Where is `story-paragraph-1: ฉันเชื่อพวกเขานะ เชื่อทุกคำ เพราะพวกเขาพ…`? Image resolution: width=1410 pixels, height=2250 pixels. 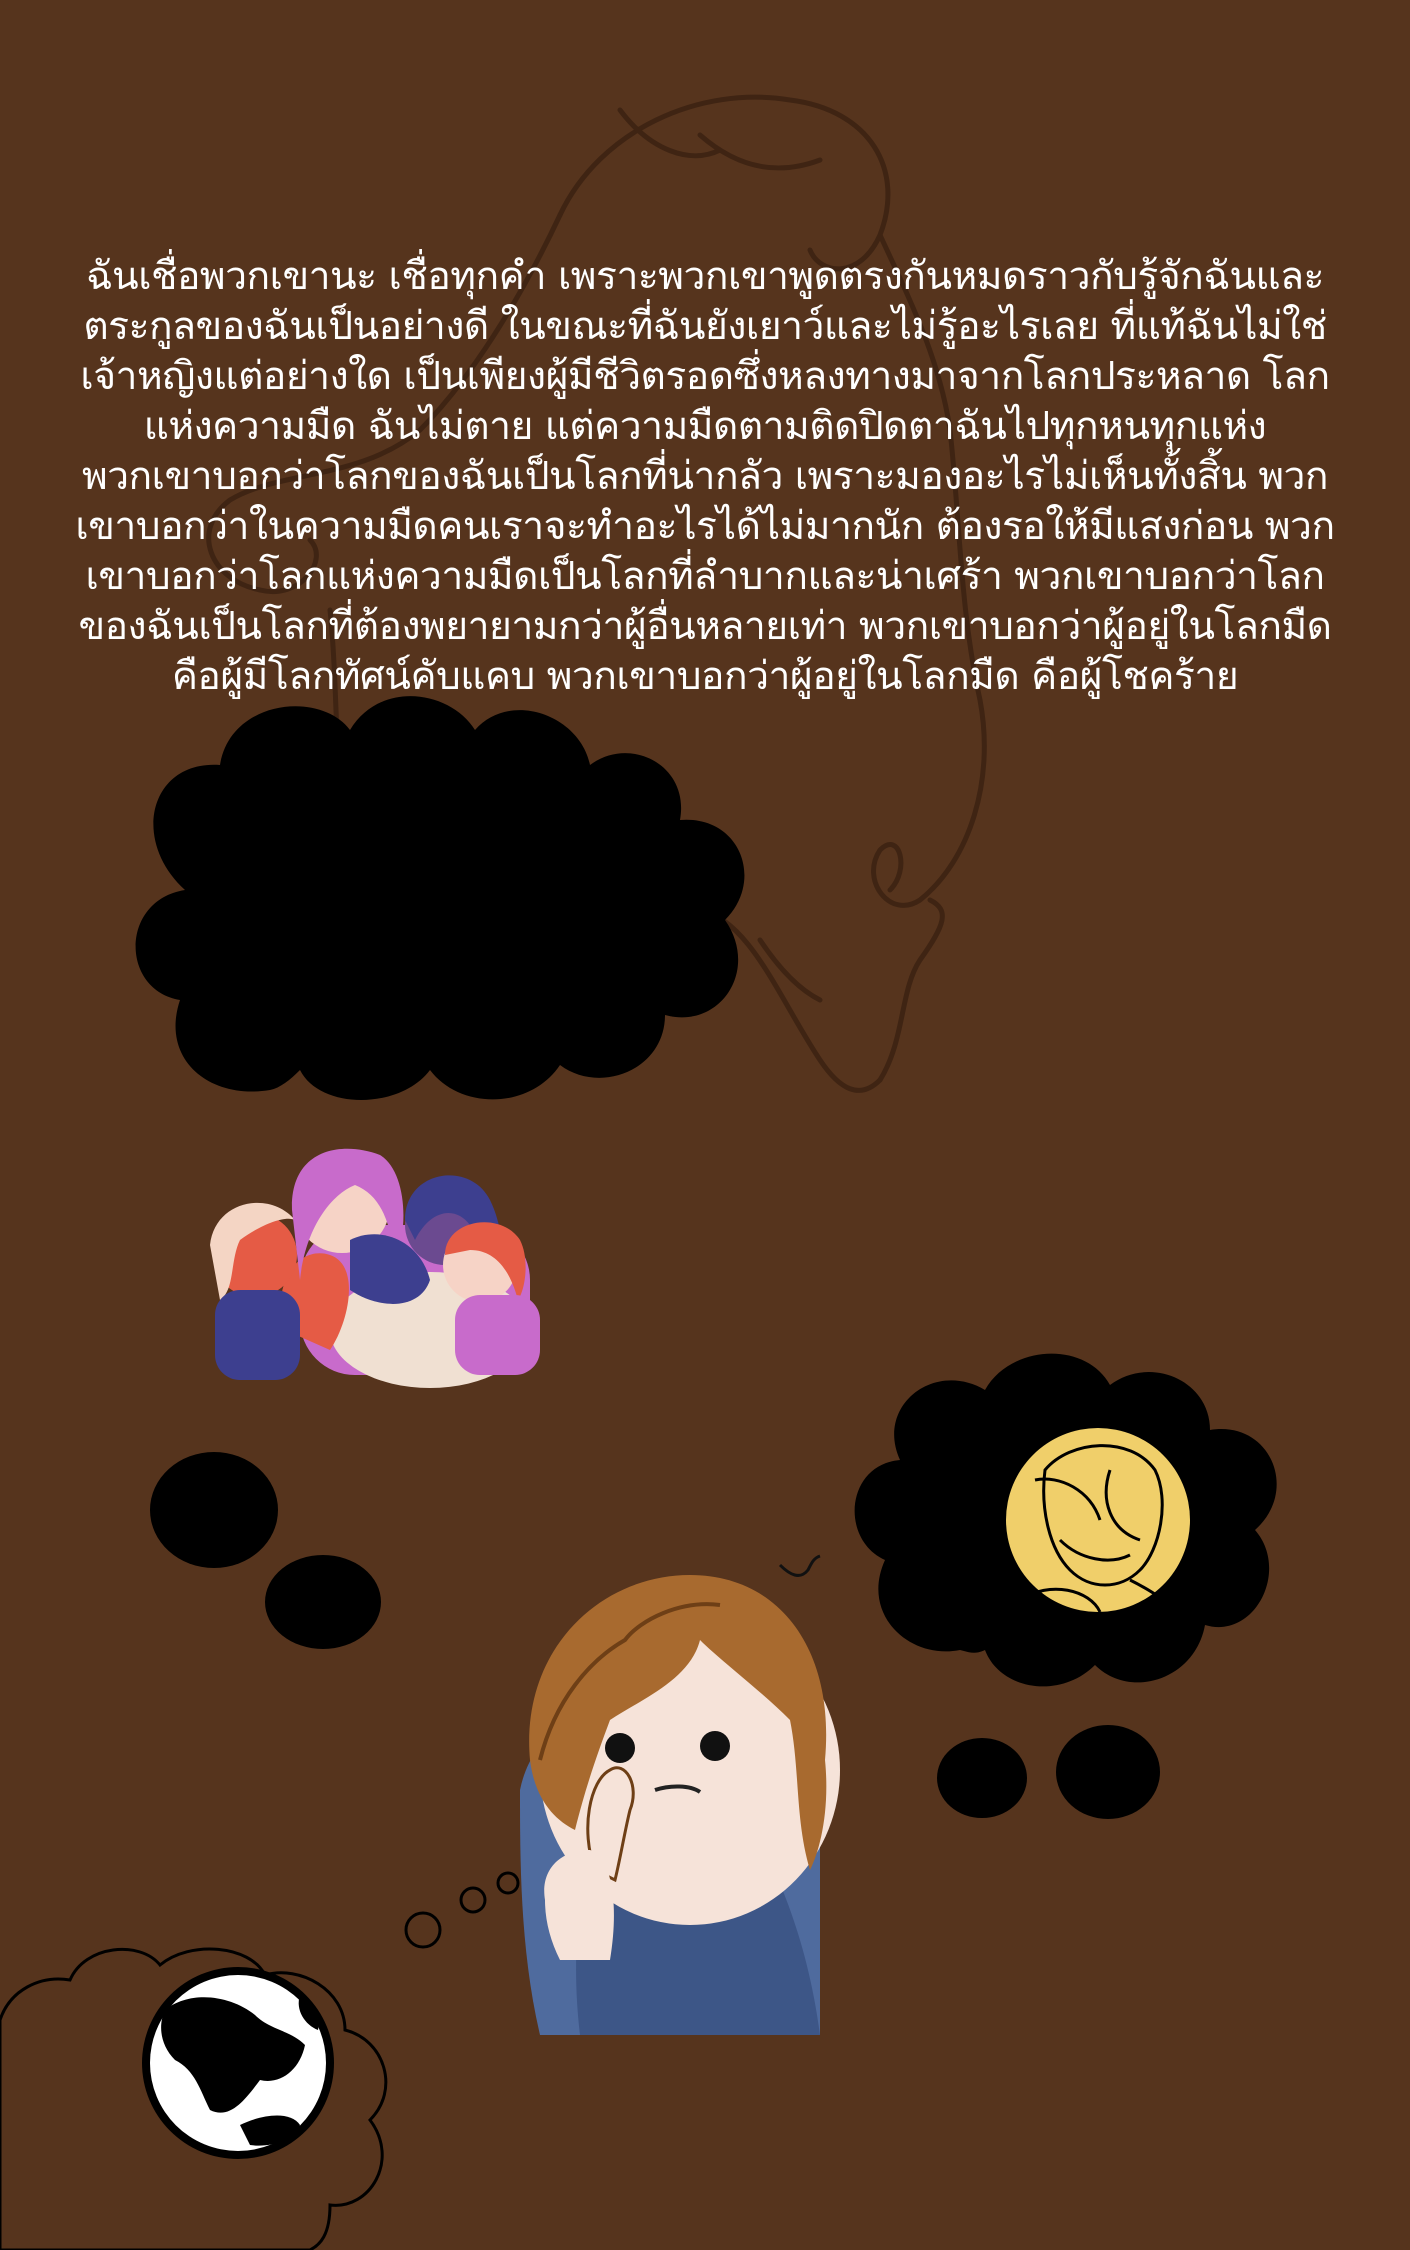 story-paragraph-1: ฉันเชื่อพวกเขานะ เชื่อทุกคำ เพราะพวกเขาพ… is located at coordinates (705, 351).